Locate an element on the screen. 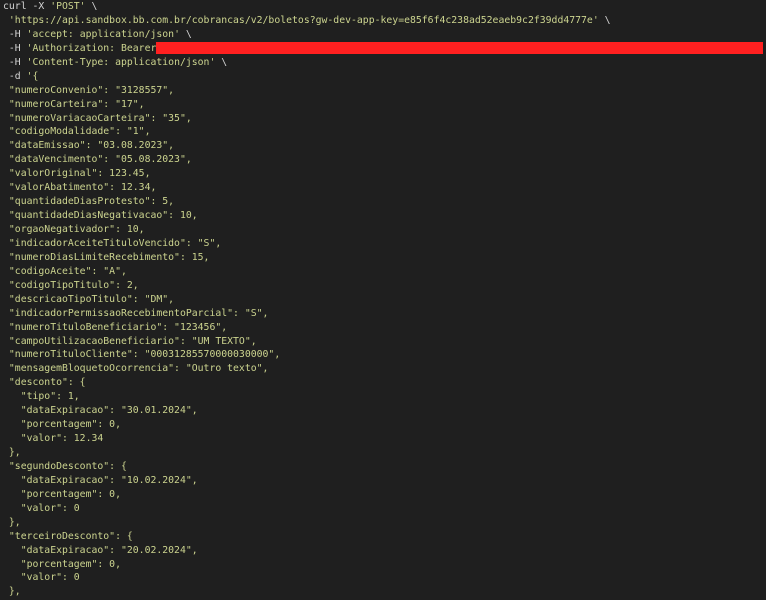 This screenshot has height=600, width=766. code-line: "descricaoTipoTitulo": "DM", is located at coordinates (307, 300).